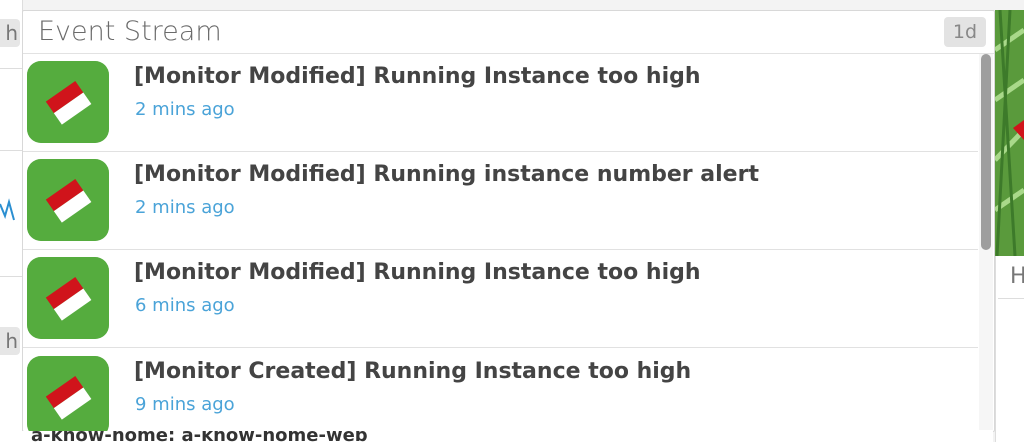 Image resolution: width=1024 pixels, height=442 pixels. Describe the element at coordinates (199, 436) in the screenshot. I see `next-widget-title: a-know-home: a-know-home-web` at that location.